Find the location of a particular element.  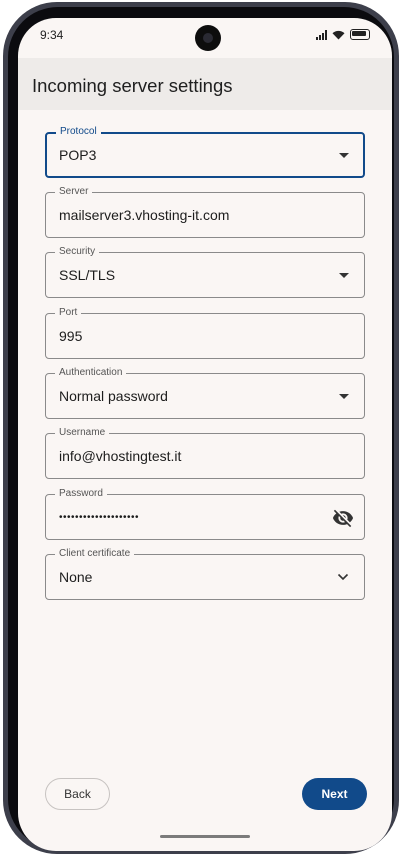

chevron-down-icon is located at coordinates (343, 577).